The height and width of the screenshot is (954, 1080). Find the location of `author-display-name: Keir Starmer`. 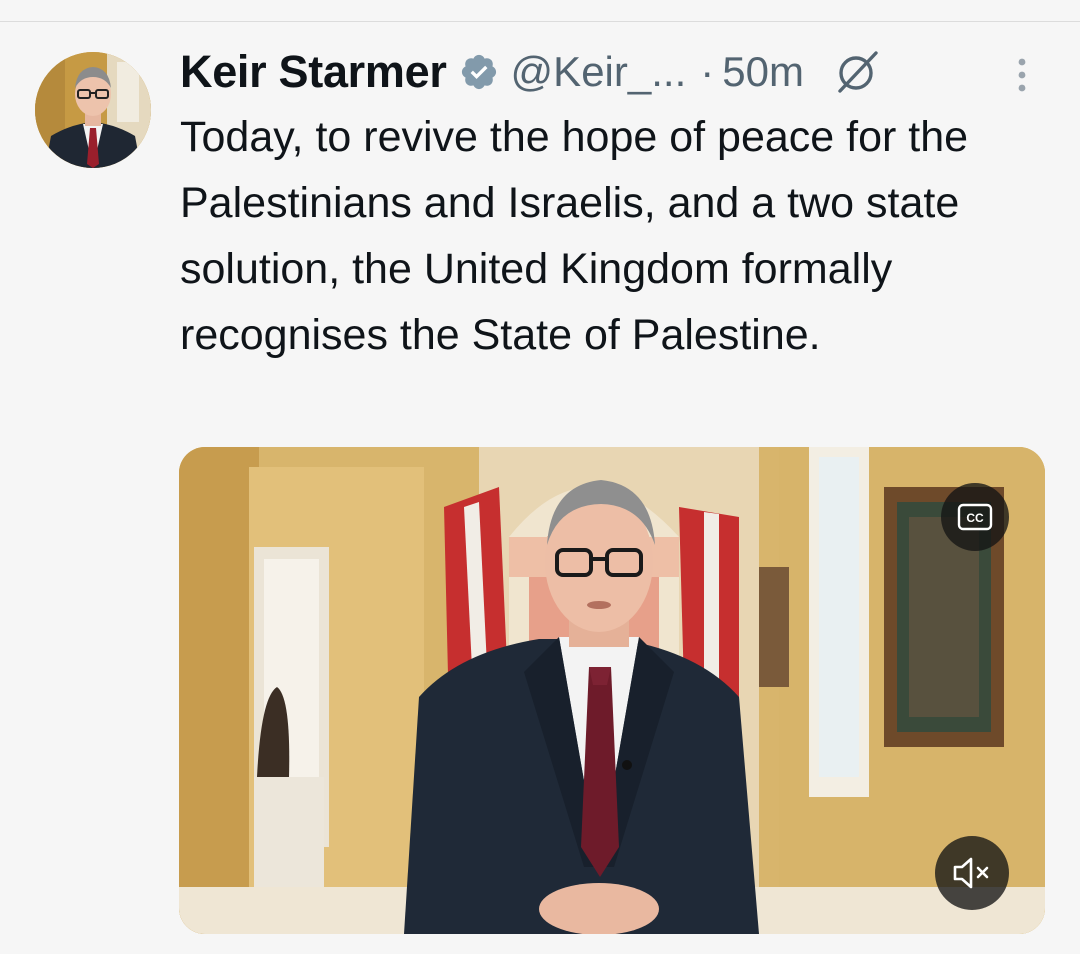

author-display-name: Keir Starmer is located at coordinates (313, 72).